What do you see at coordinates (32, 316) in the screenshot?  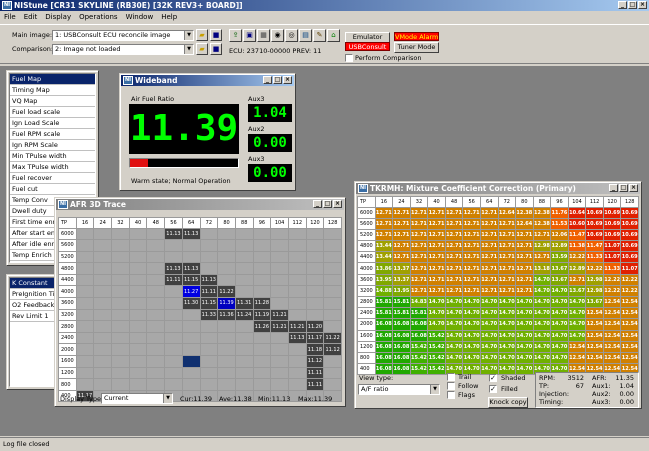 I see `list-item: Rev Limit 1` at bounding box center [32, 316].